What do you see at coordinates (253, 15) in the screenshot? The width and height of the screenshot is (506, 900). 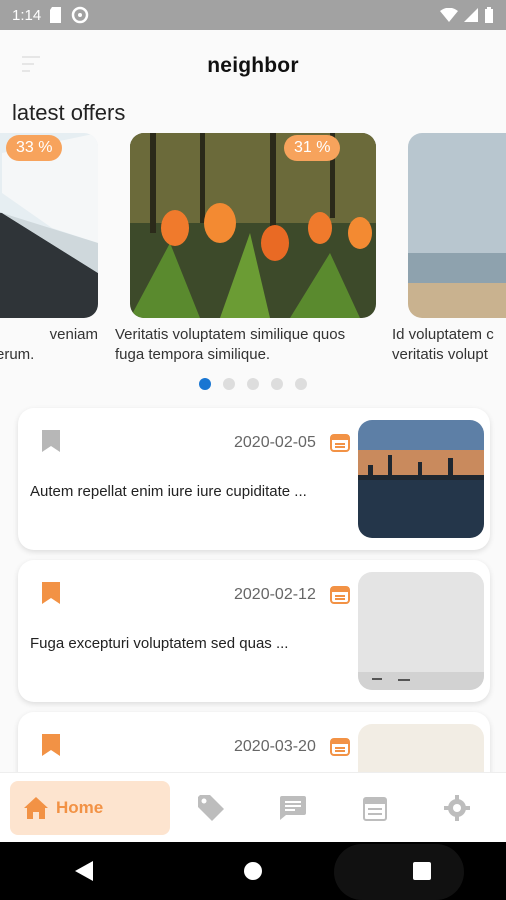 I see `status-bar: 1:14` at bounding box center [253, 15].